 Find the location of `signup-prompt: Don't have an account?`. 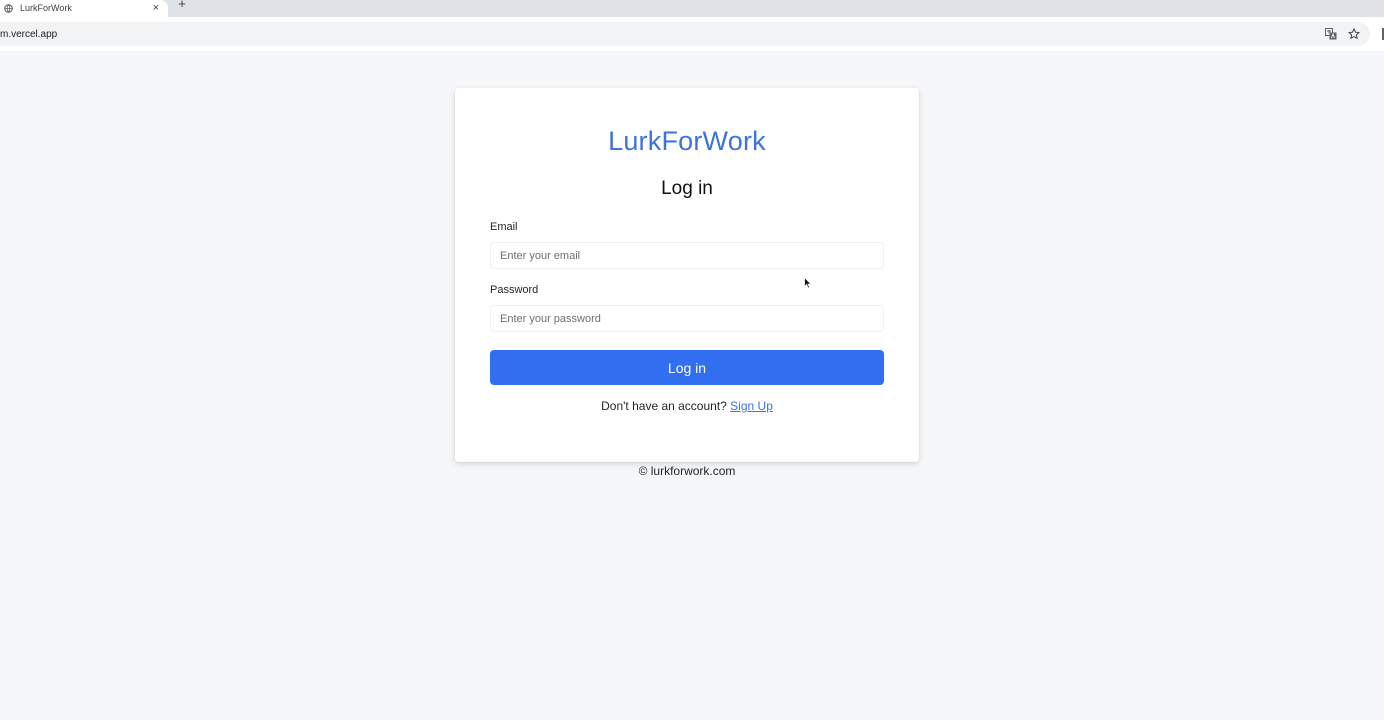

signup-prompt: Don't have an account? is located at coordinates (666, 406).